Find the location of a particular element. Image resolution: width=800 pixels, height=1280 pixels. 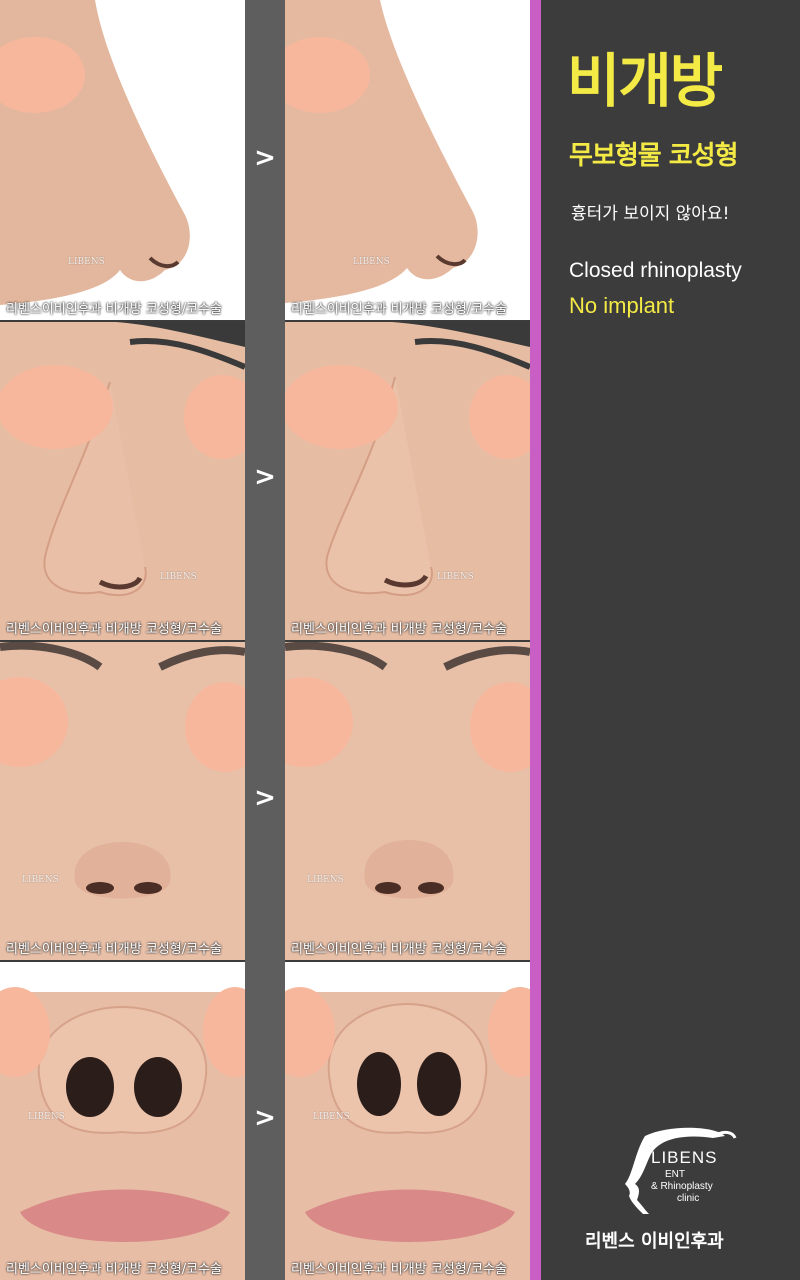

after-photo-three-quarter: LIBENS 리벤스이비인후과 비개방 코성형/코수술 is located at coordinates (407, 481).